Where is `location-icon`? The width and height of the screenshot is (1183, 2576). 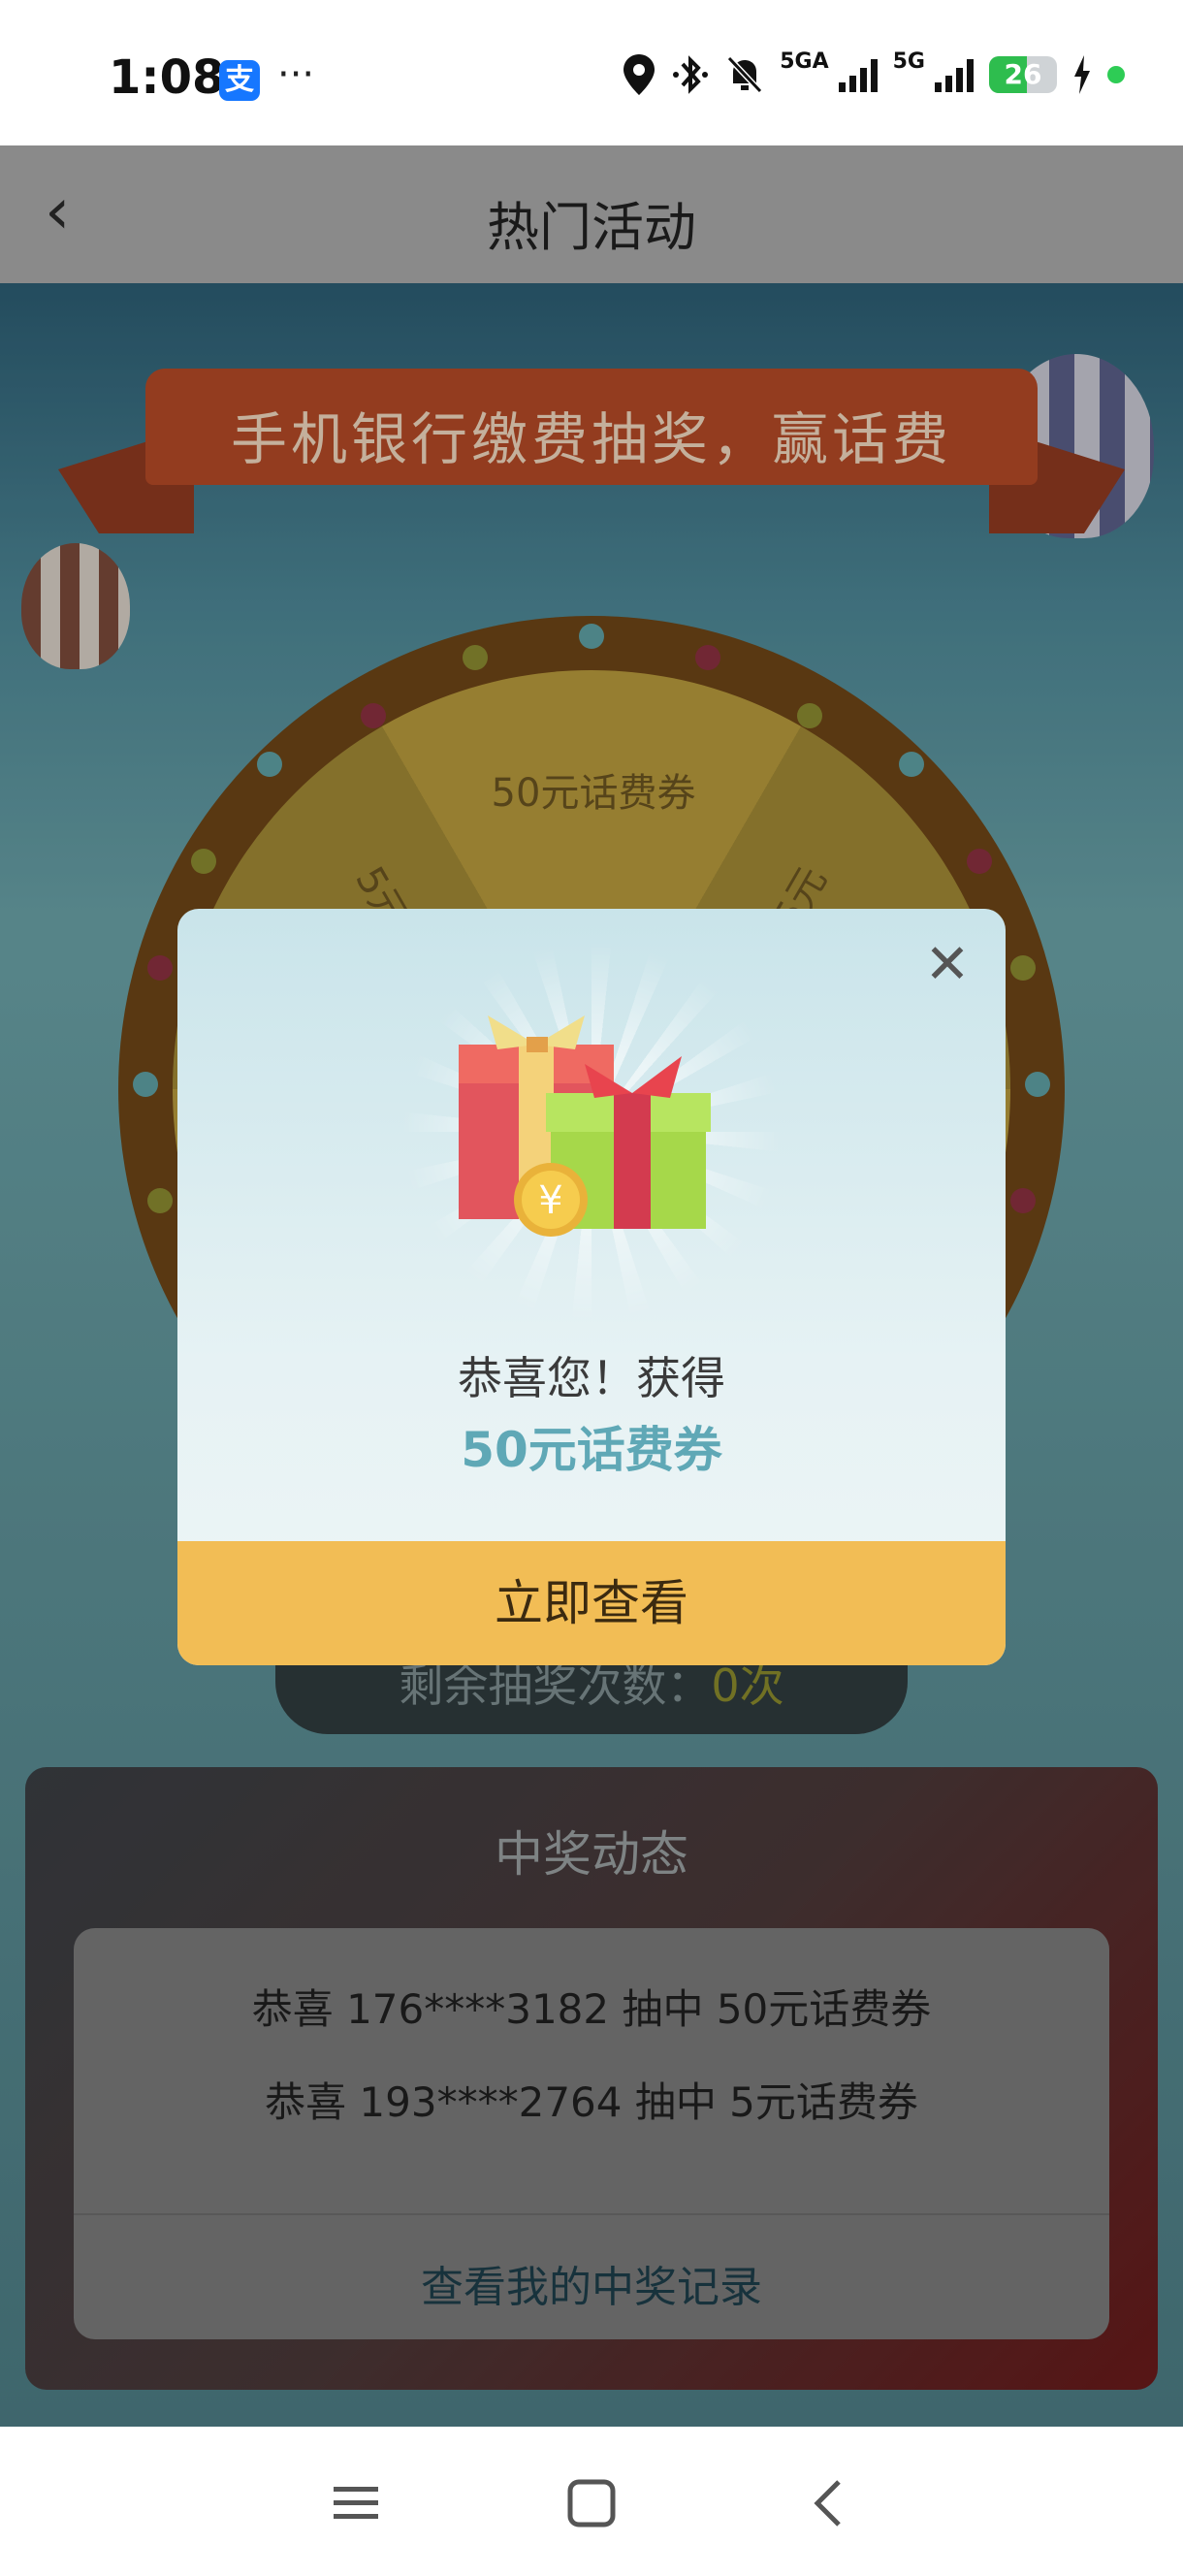
location-icon is located at coordinates (639, 74).